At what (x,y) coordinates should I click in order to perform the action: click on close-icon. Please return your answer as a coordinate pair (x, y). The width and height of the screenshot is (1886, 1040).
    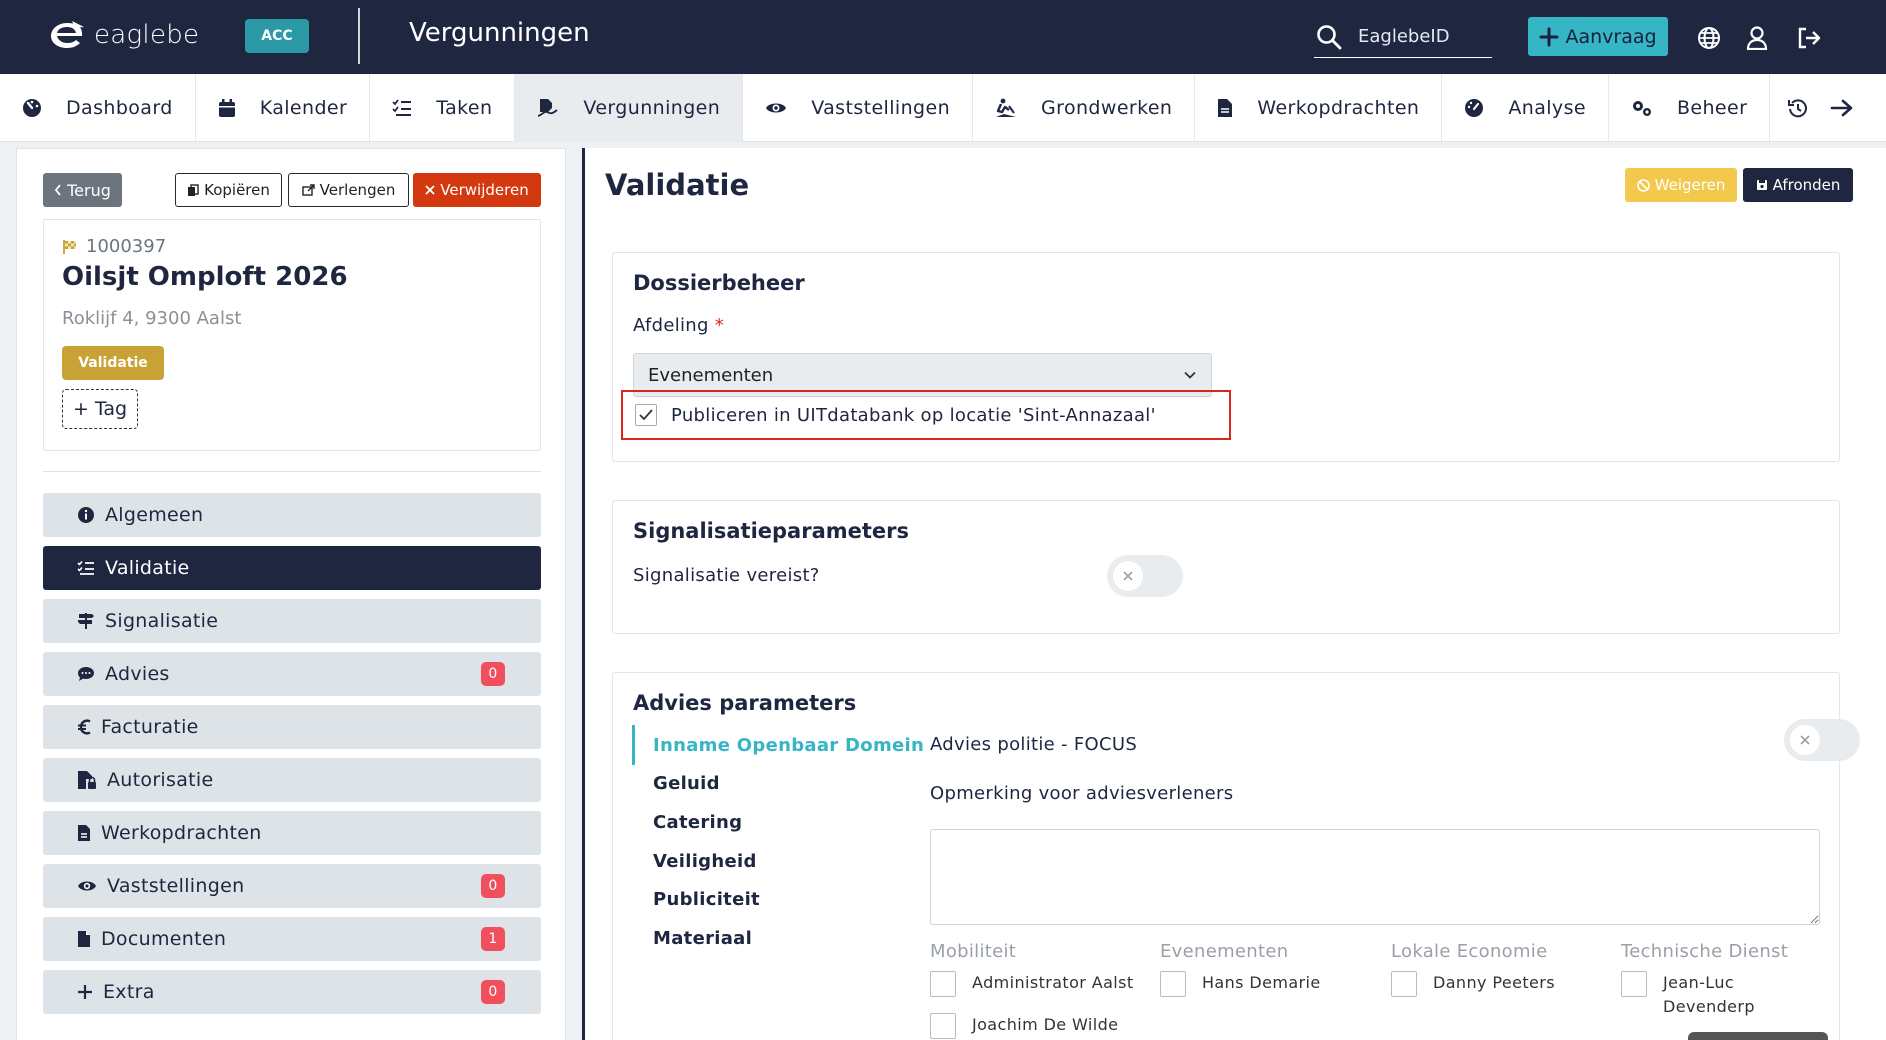
    Looking at the image, I should click on (430, 190).